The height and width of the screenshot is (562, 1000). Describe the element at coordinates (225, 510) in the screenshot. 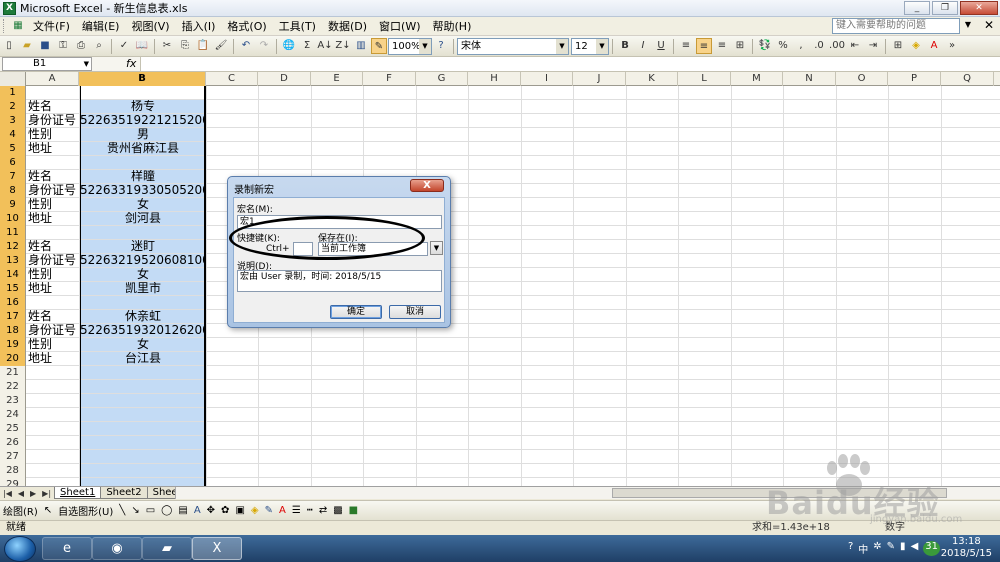

I see `clipart-icon: ✿` at that location.